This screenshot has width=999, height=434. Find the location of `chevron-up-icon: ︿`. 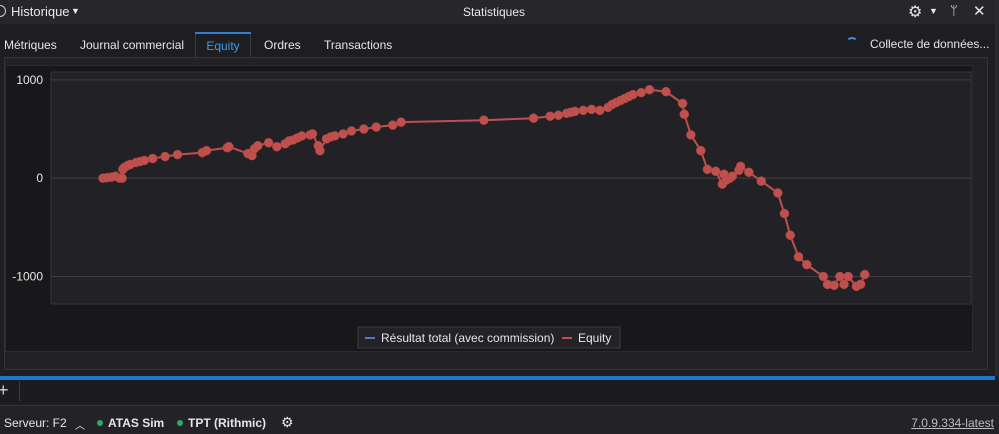

chevron-up-icon: ︿ is located at coordinates (80, 424).